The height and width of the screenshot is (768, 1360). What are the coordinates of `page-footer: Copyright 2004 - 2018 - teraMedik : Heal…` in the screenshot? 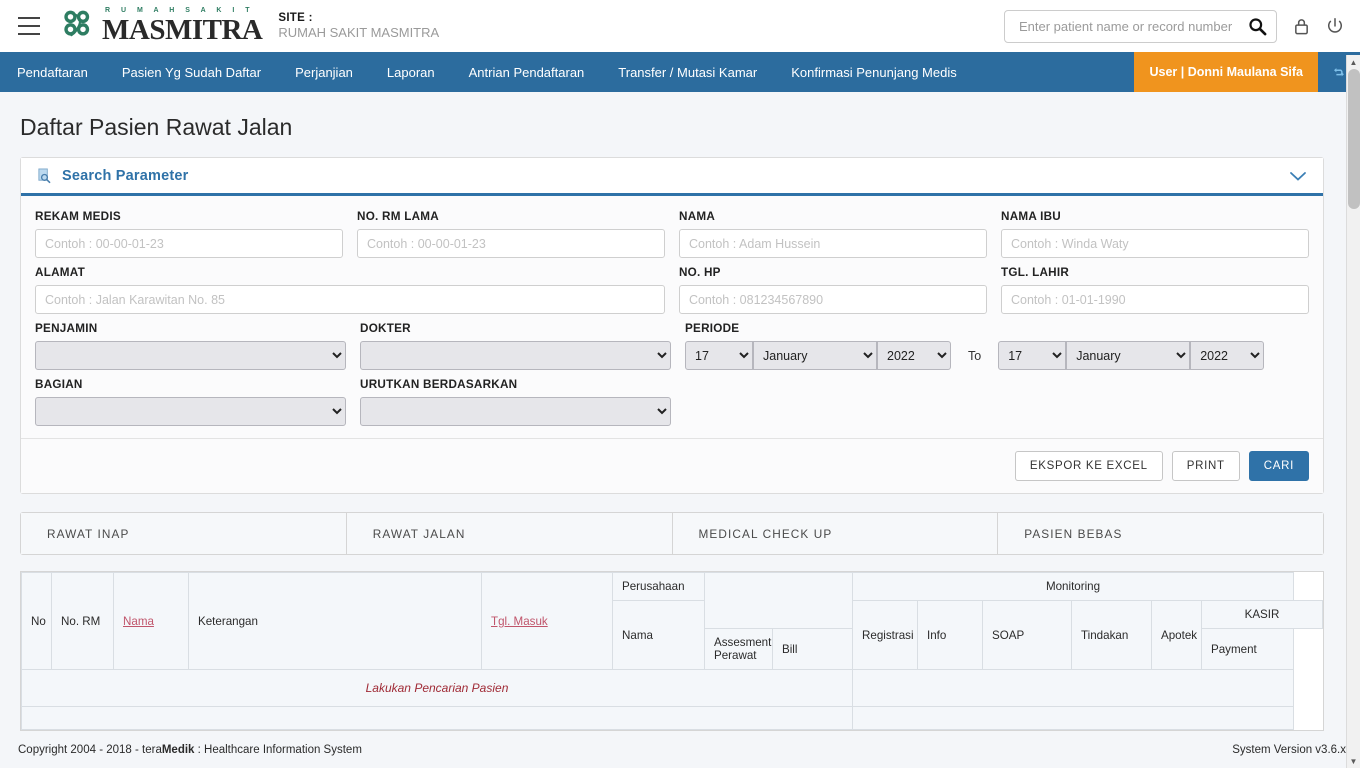 It's located at (680, 750).